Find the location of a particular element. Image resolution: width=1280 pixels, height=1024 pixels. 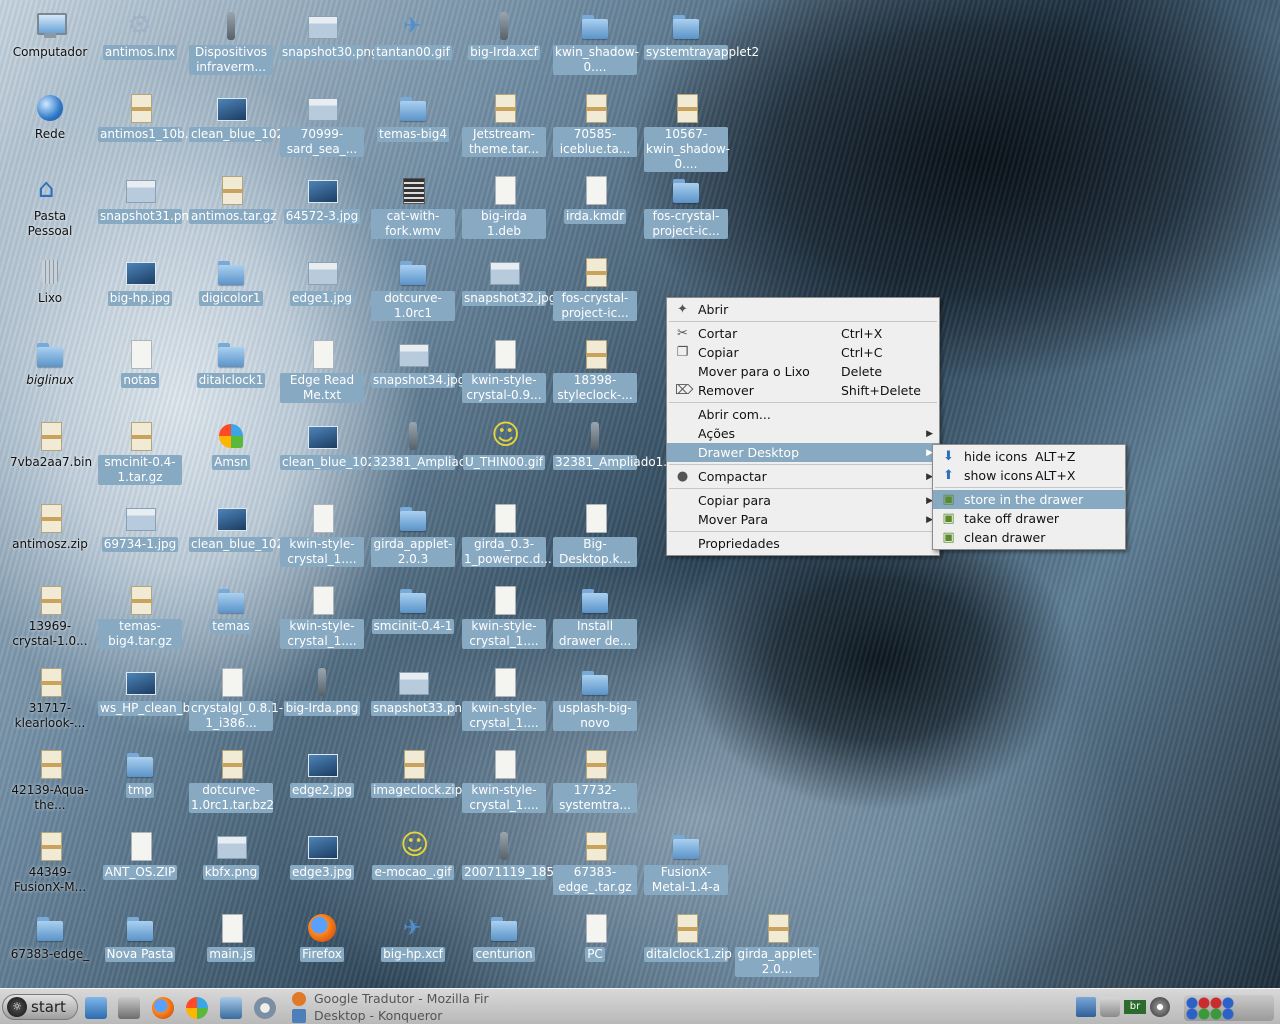

desktop-icon: snapshot33.png is located at coordinates (420, 691).